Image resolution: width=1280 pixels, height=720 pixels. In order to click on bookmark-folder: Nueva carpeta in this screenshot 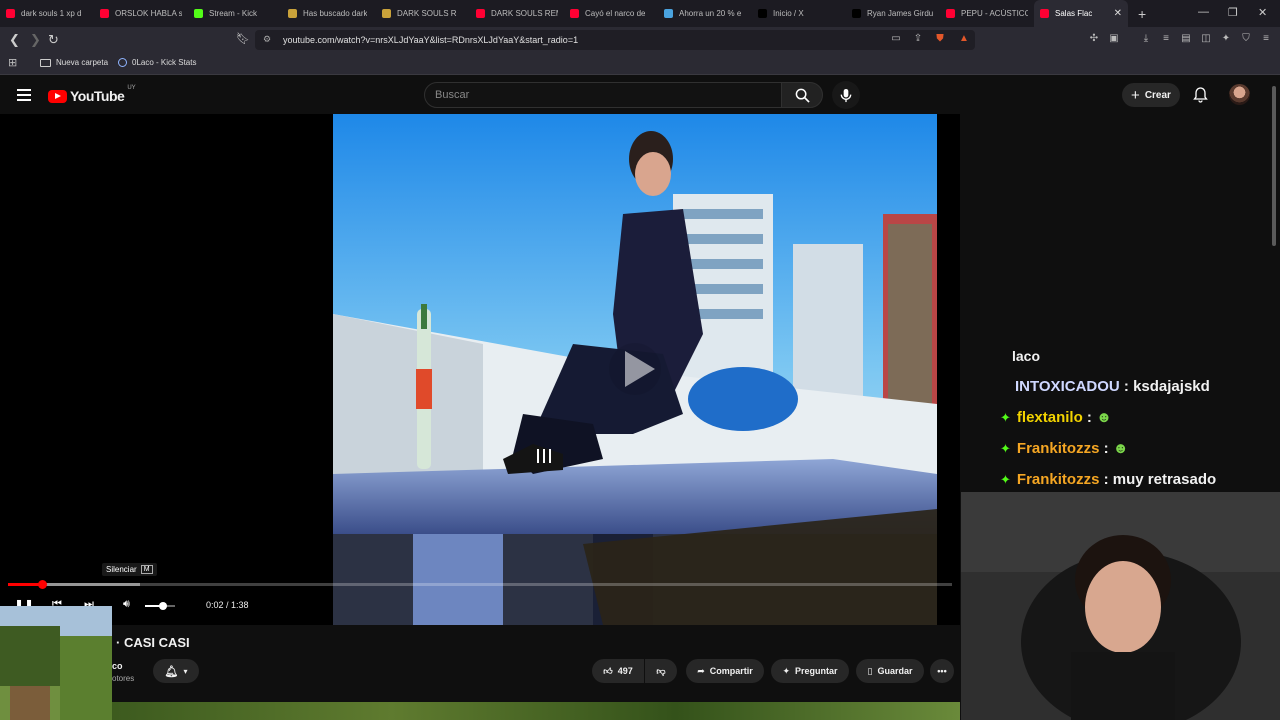, I will do `click(74, 62)`.